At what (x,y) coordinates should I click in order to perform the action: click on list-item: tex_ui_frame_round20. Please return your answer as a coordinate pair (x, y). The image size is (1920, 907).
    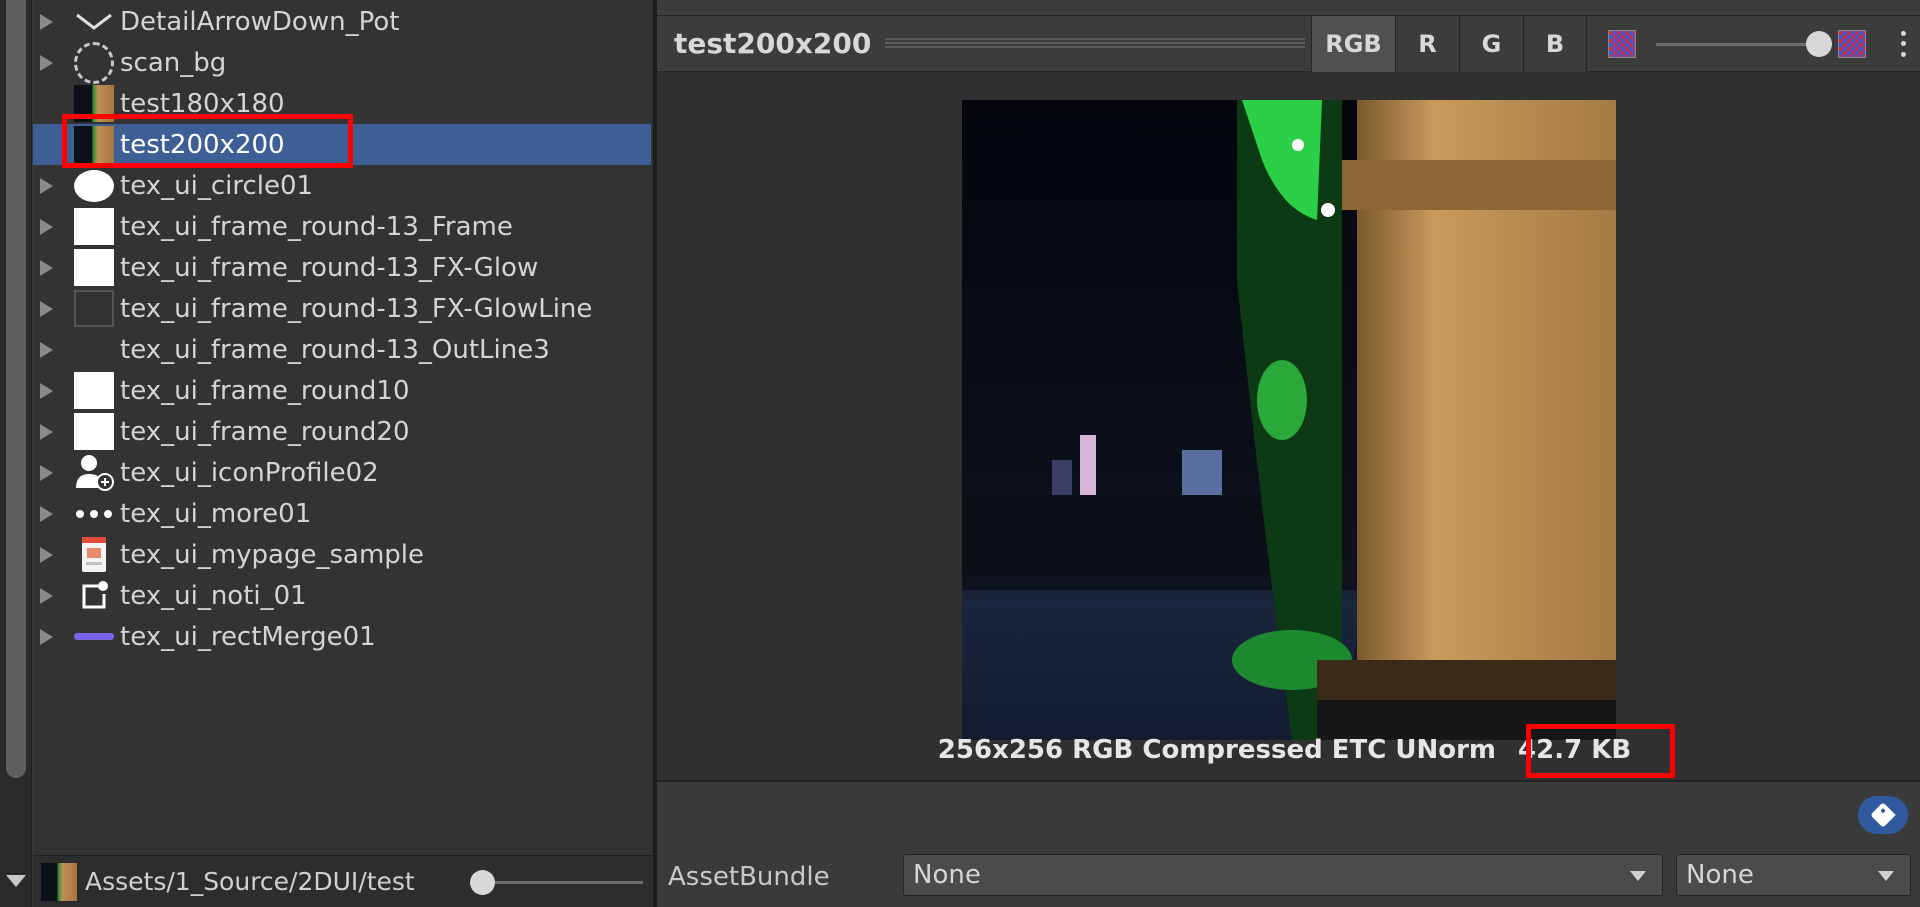
    Looking at the image, I should click on (343, 431).